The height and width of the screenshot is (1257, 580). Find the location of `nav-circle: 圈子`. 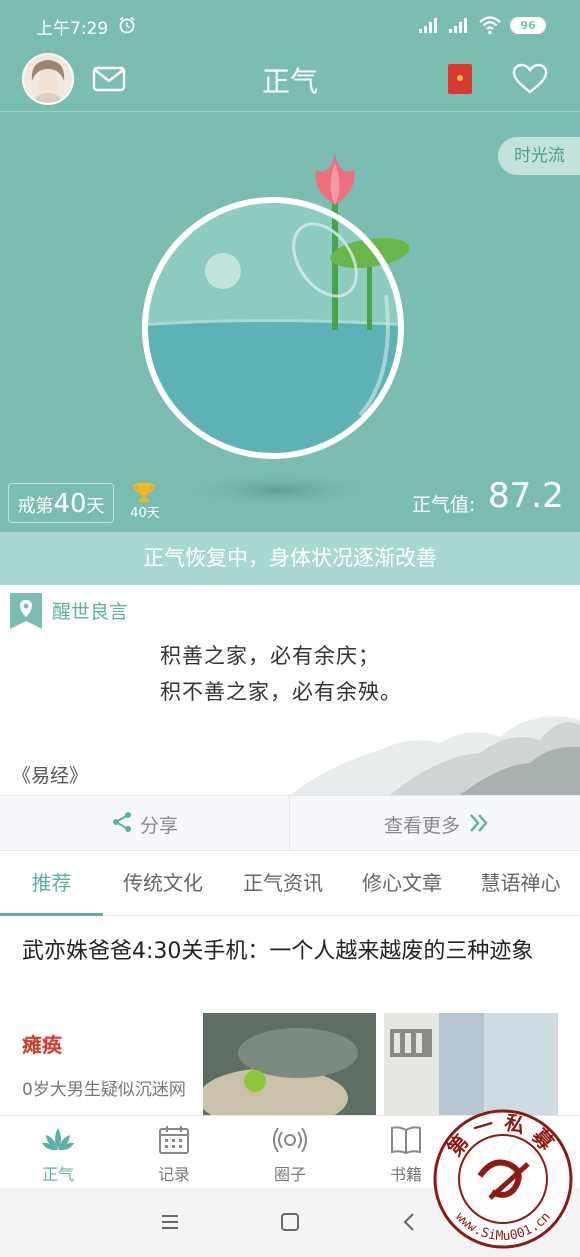

nav-circle: 圈子 is located at coordinates (290, 1152).